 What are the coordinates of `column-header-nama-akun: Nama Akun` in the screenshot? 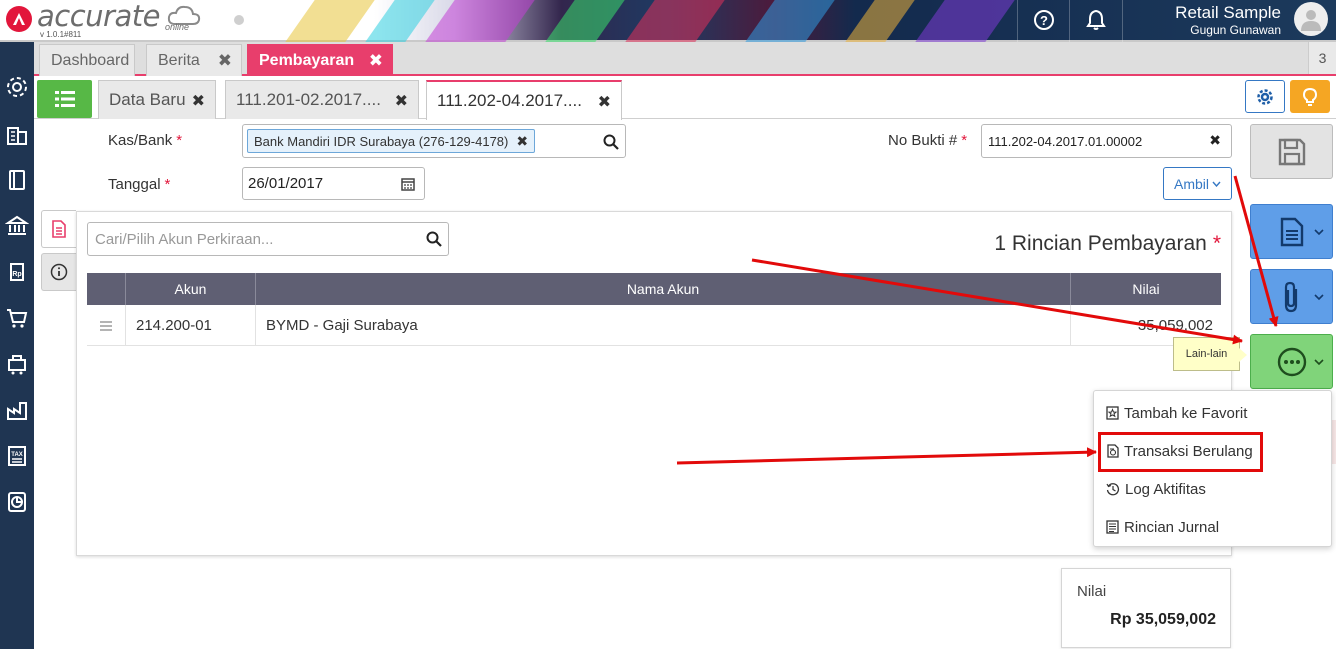 It's located at (663, 289).